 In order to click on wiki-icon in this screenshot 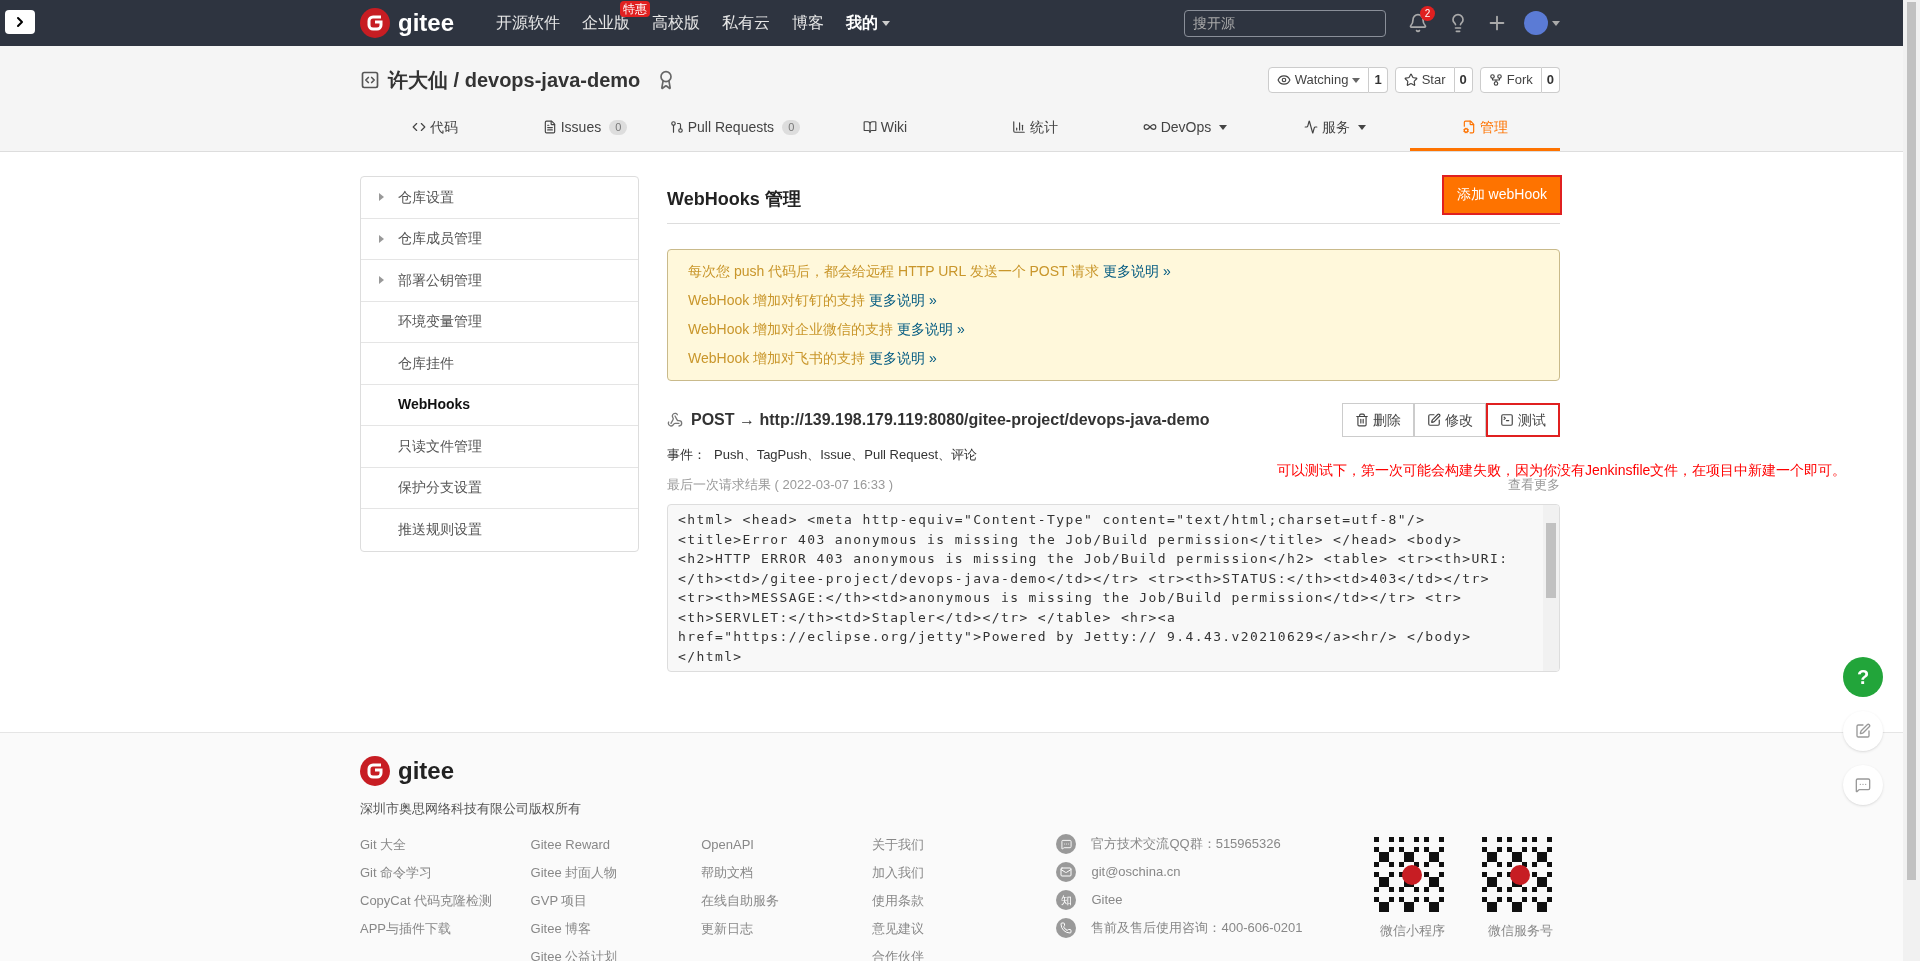, I will do `click(869, 127)`.